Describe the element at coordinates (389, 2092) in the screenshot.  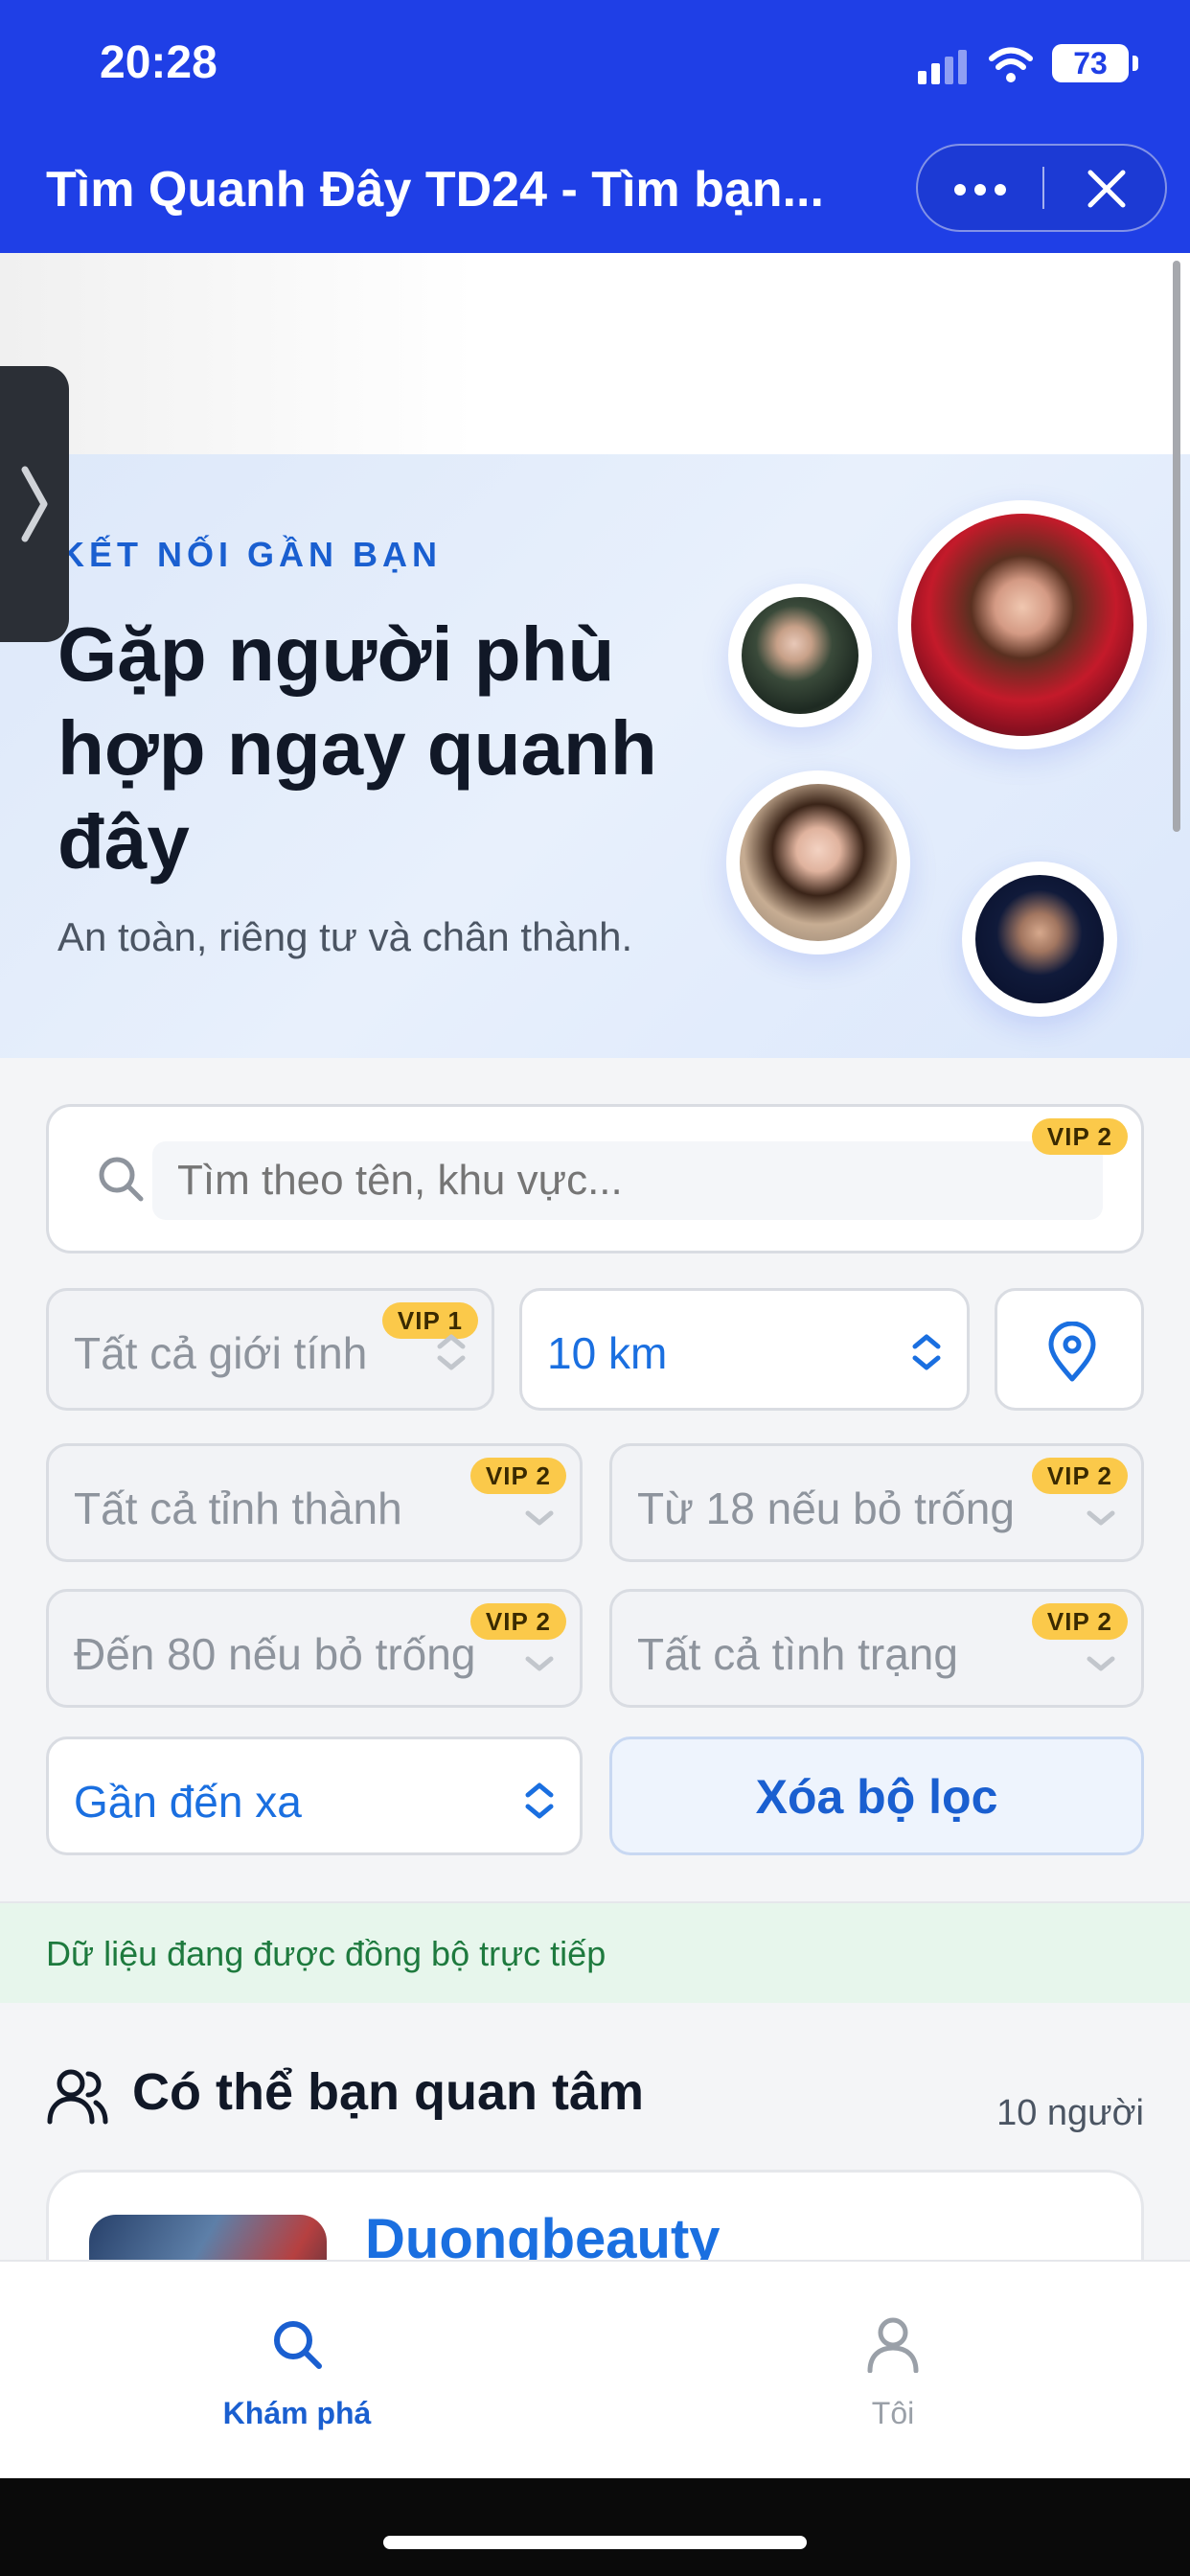
I see `section-title: Có thể bạn quan tâm` at that location.